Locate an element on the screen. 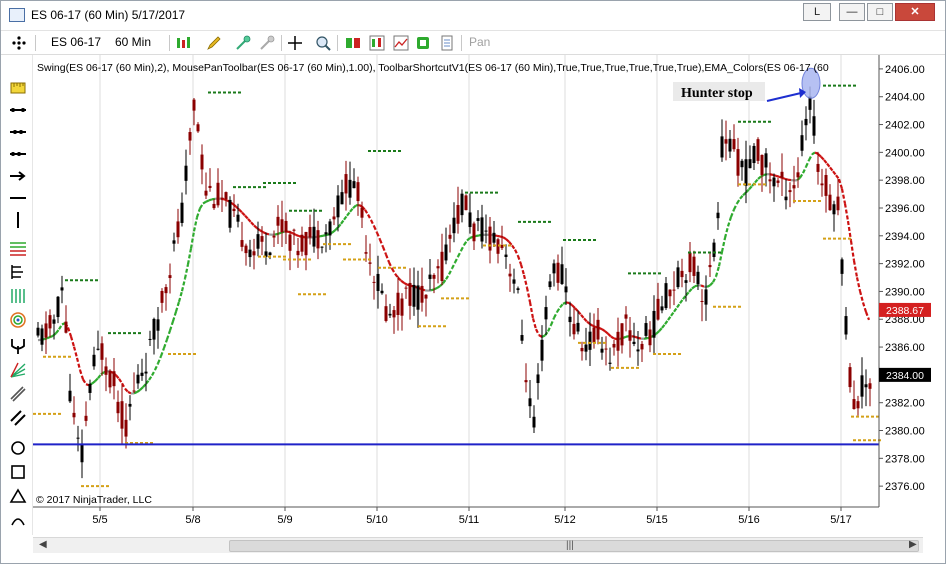 The image size is (946, 564). arc-icon is located at coordinates (18, 520).